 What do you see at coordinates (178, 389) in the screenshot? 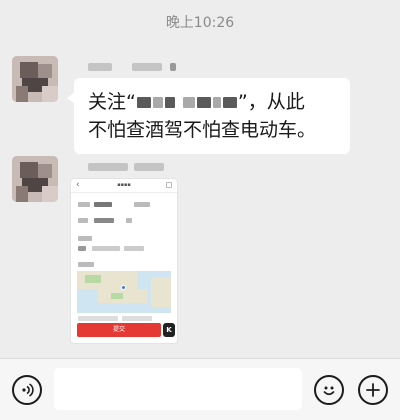
I see `message-input` at bounding box center [178, 389].